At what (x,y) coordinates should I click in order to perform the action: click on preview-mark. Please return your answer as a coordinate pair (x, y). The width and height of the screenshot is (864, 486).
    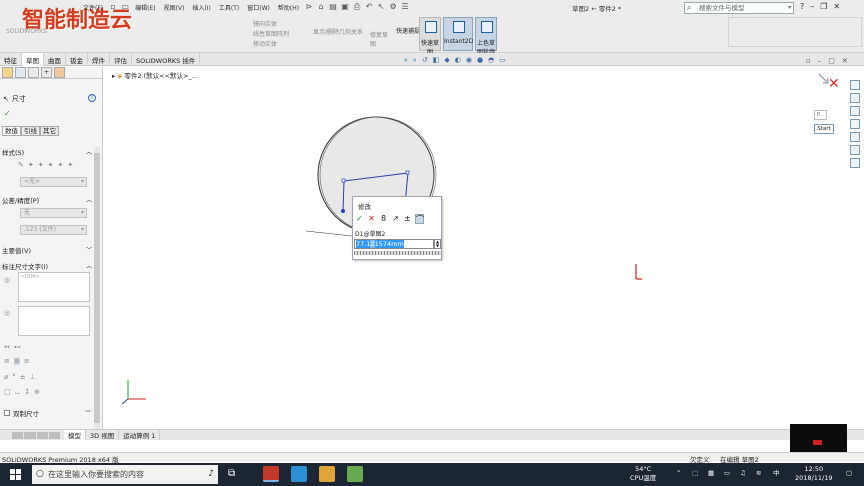
    Looking at the image, I should click on (817, 442).